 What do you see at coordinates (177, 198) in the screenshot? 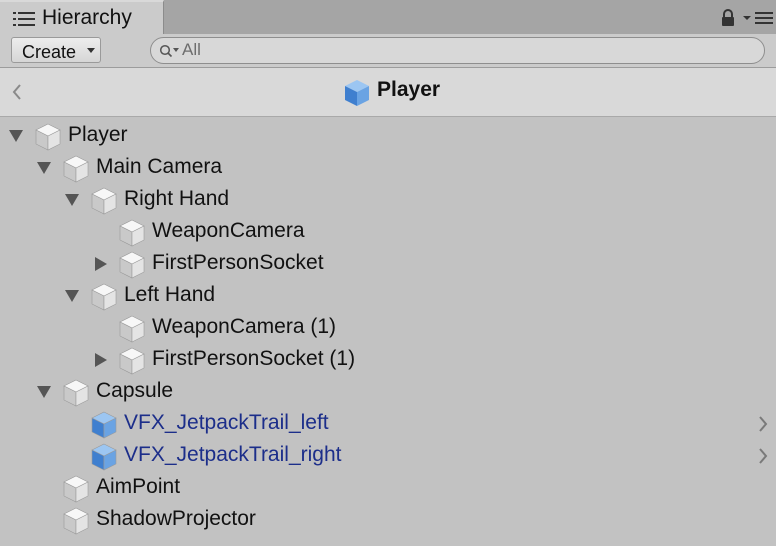
I see `tree-item-label: Right Hand` at bounding box center [177, 198].